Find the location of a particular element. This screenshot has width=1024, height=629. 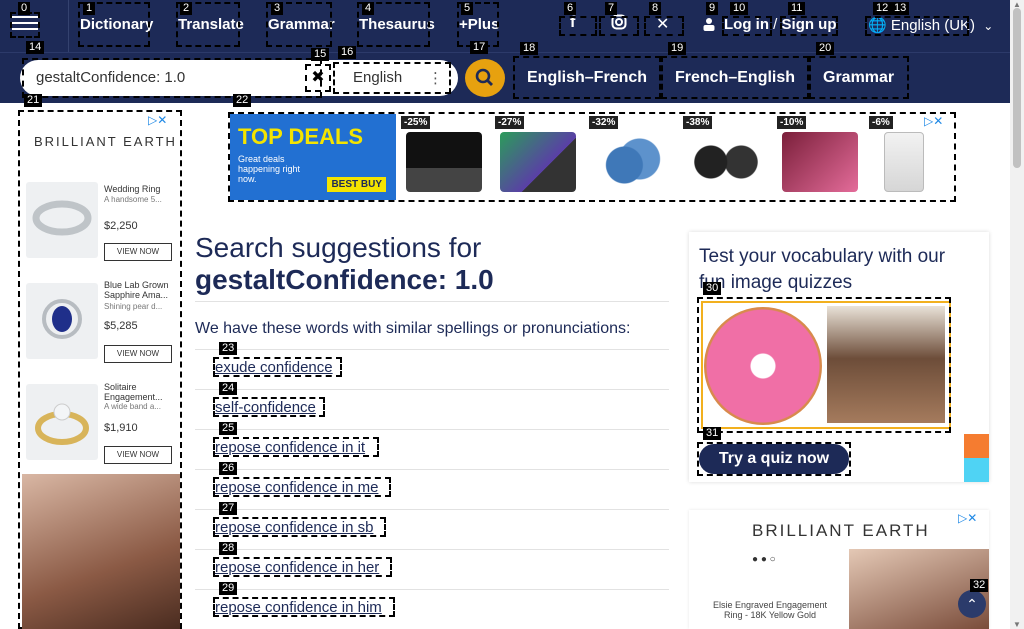

dictionary-outline is located at coordinates (392, 78).